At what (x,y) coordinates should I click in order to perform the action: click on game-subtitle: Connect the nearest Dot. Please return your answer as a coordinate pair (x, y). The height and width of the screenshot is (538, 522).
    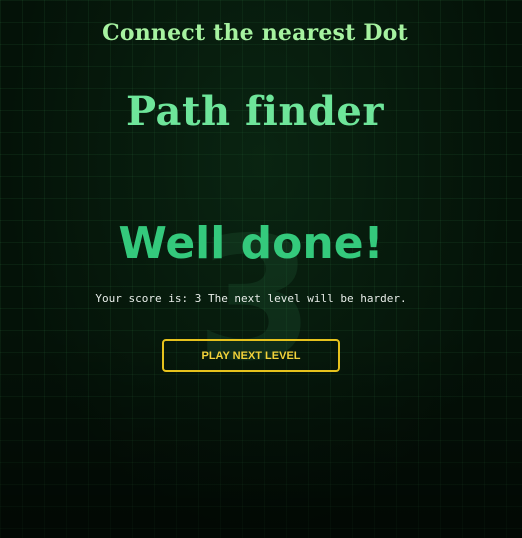
    Looking at the image, I should click on (255, 33).